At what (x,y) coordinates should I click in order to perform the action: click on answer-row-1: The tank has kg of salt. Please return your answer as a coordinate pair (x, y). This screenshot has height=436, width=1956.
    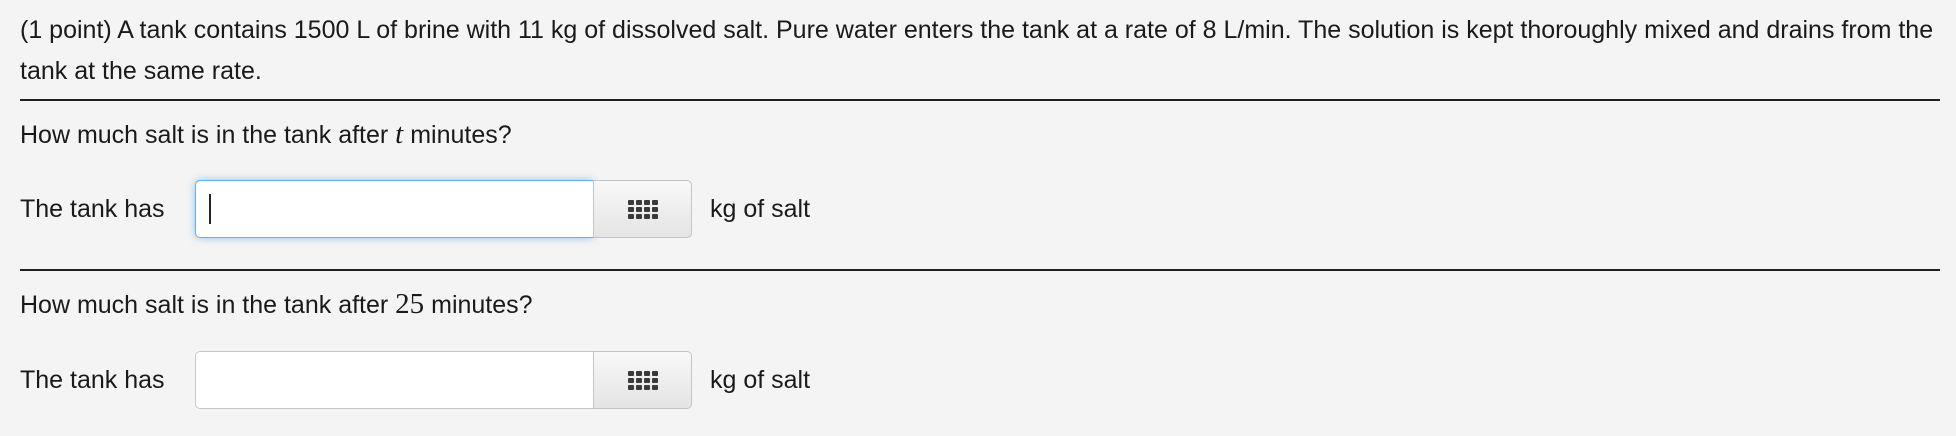
    Looking at the image, I should click on (470, 210).